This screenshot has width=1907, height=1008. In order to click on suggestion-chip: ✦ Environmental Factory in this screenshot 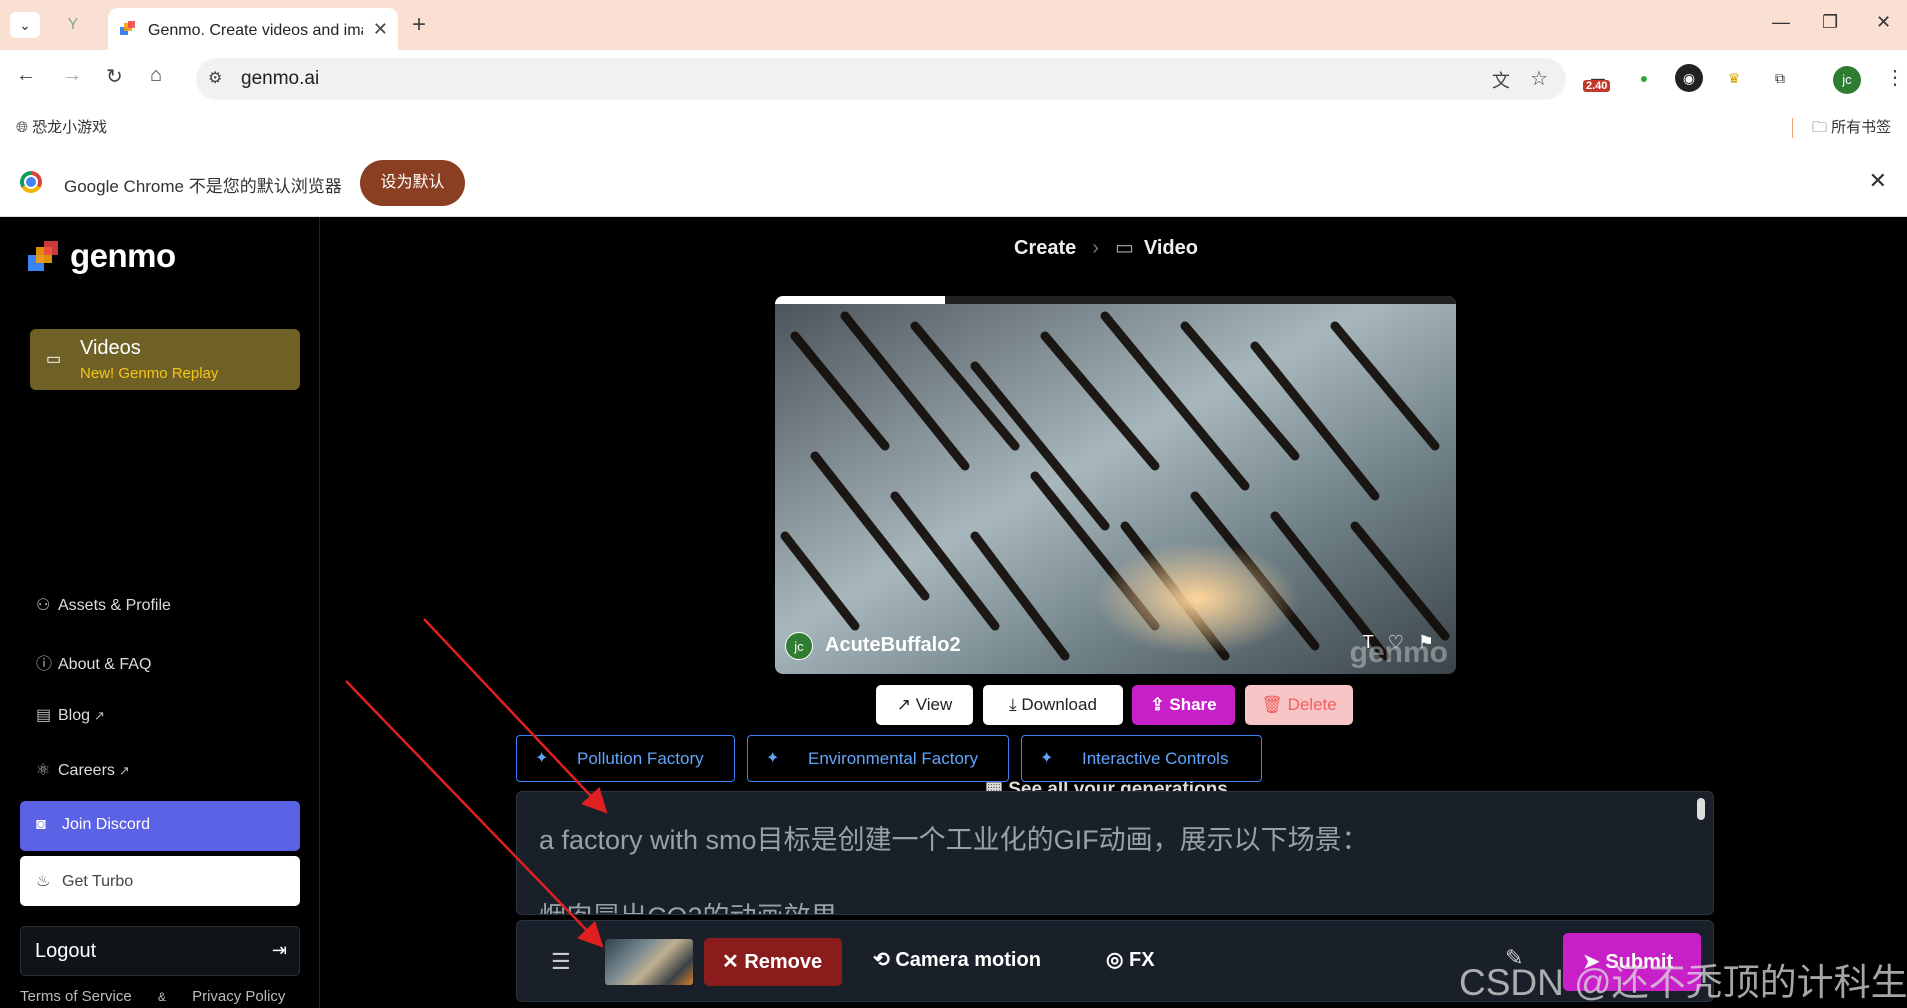, I will do `click(878, 758)`.